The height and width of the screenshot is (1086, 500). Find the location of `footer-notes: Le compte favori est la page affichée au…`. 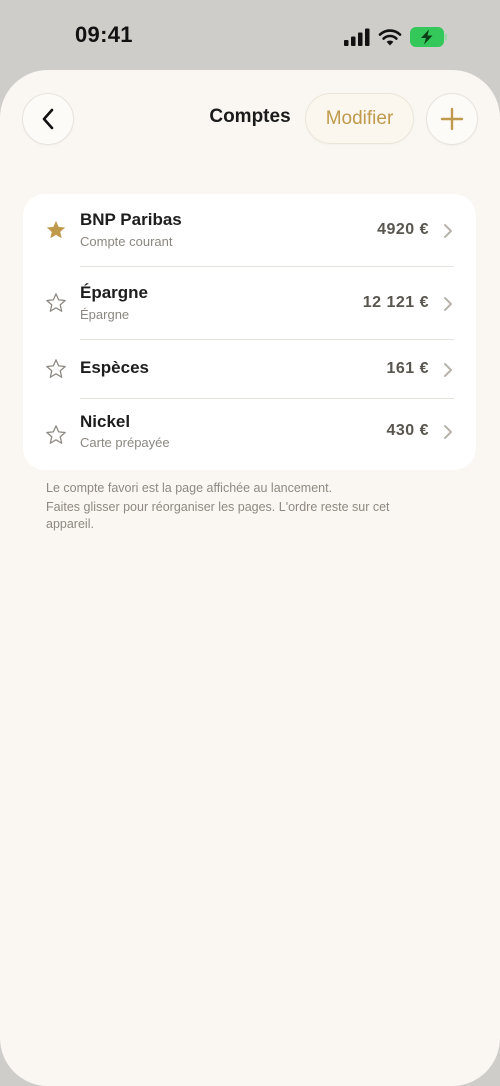

footer-notes: Le compte favori est la page affichée au… is located at coordinates (226, 506).